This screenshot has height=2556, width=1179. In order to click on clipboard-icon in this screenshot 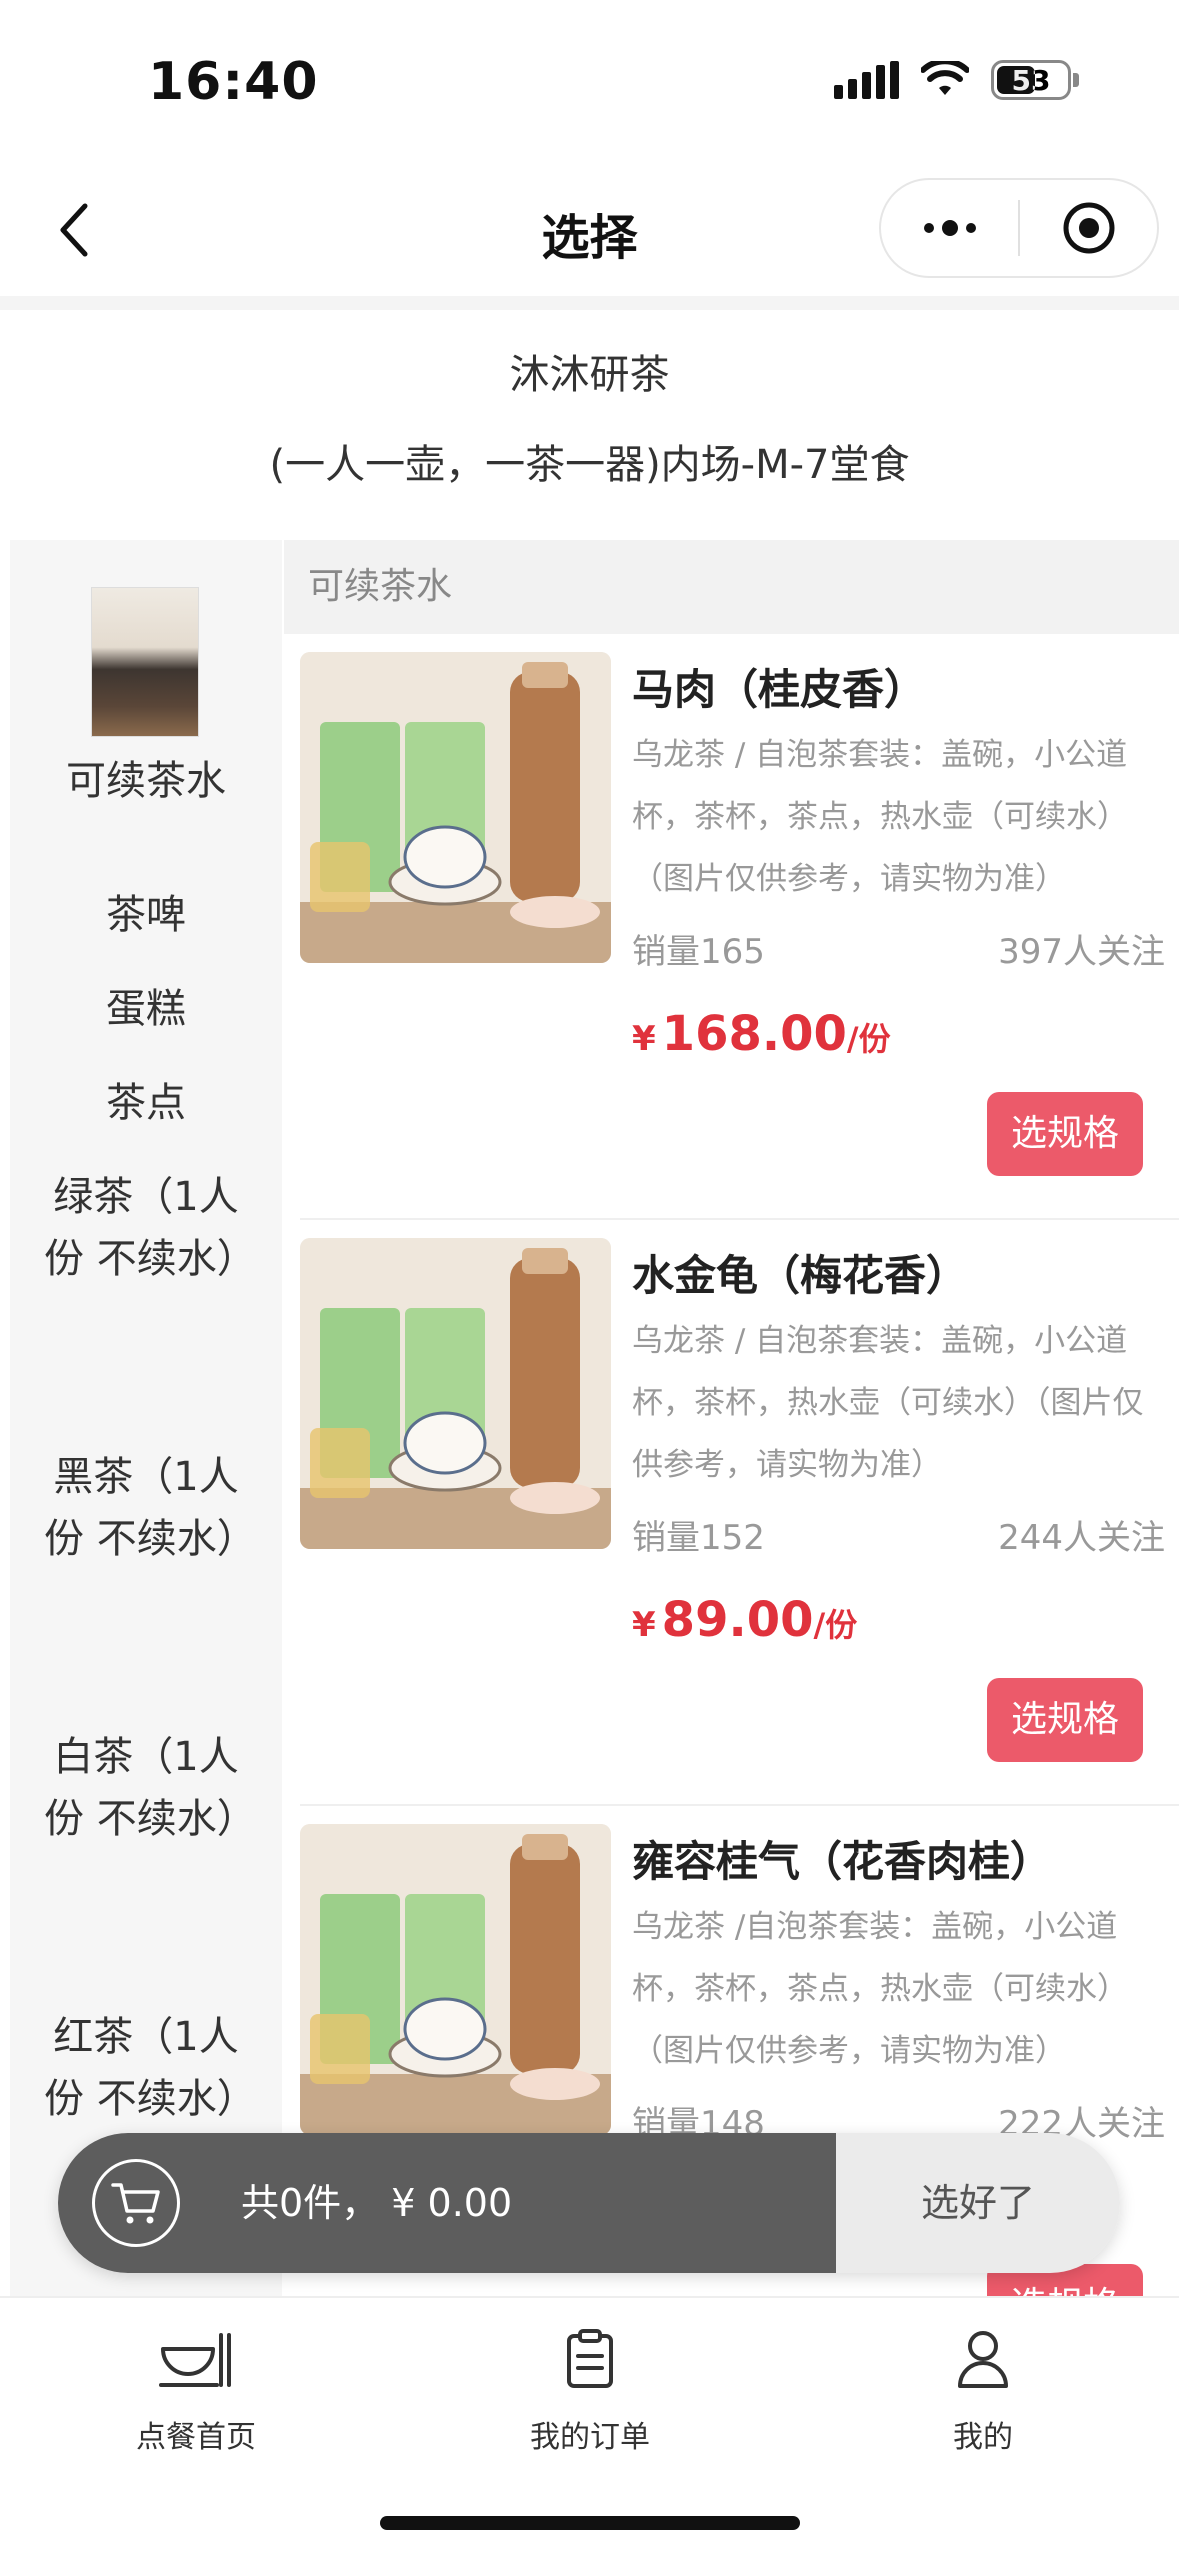, I will do `click(590, 2358)`.